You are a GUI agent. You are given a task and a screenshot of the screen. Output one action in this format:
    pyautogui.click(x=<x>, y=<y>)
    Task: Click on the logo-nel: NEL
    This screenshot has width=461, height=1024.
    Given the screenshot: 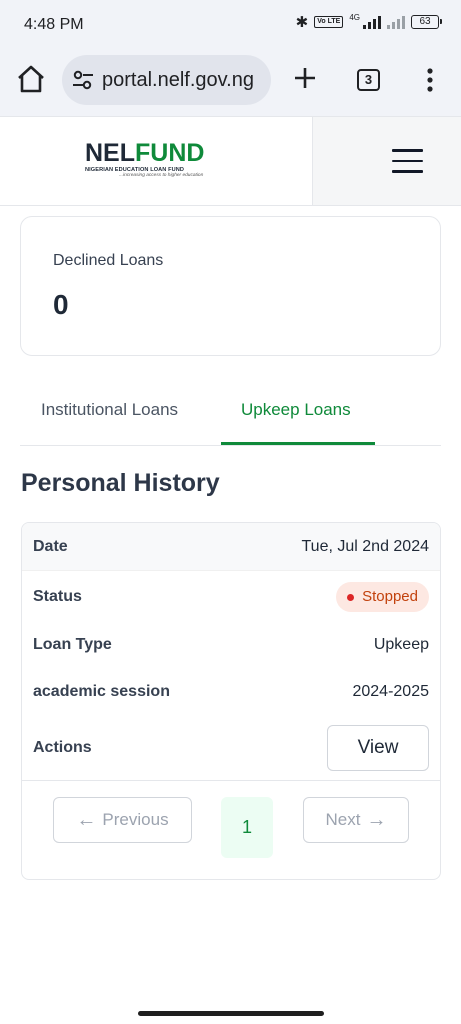 What is the action you would take?
    pyautogui.click(x=110, y=153)
    